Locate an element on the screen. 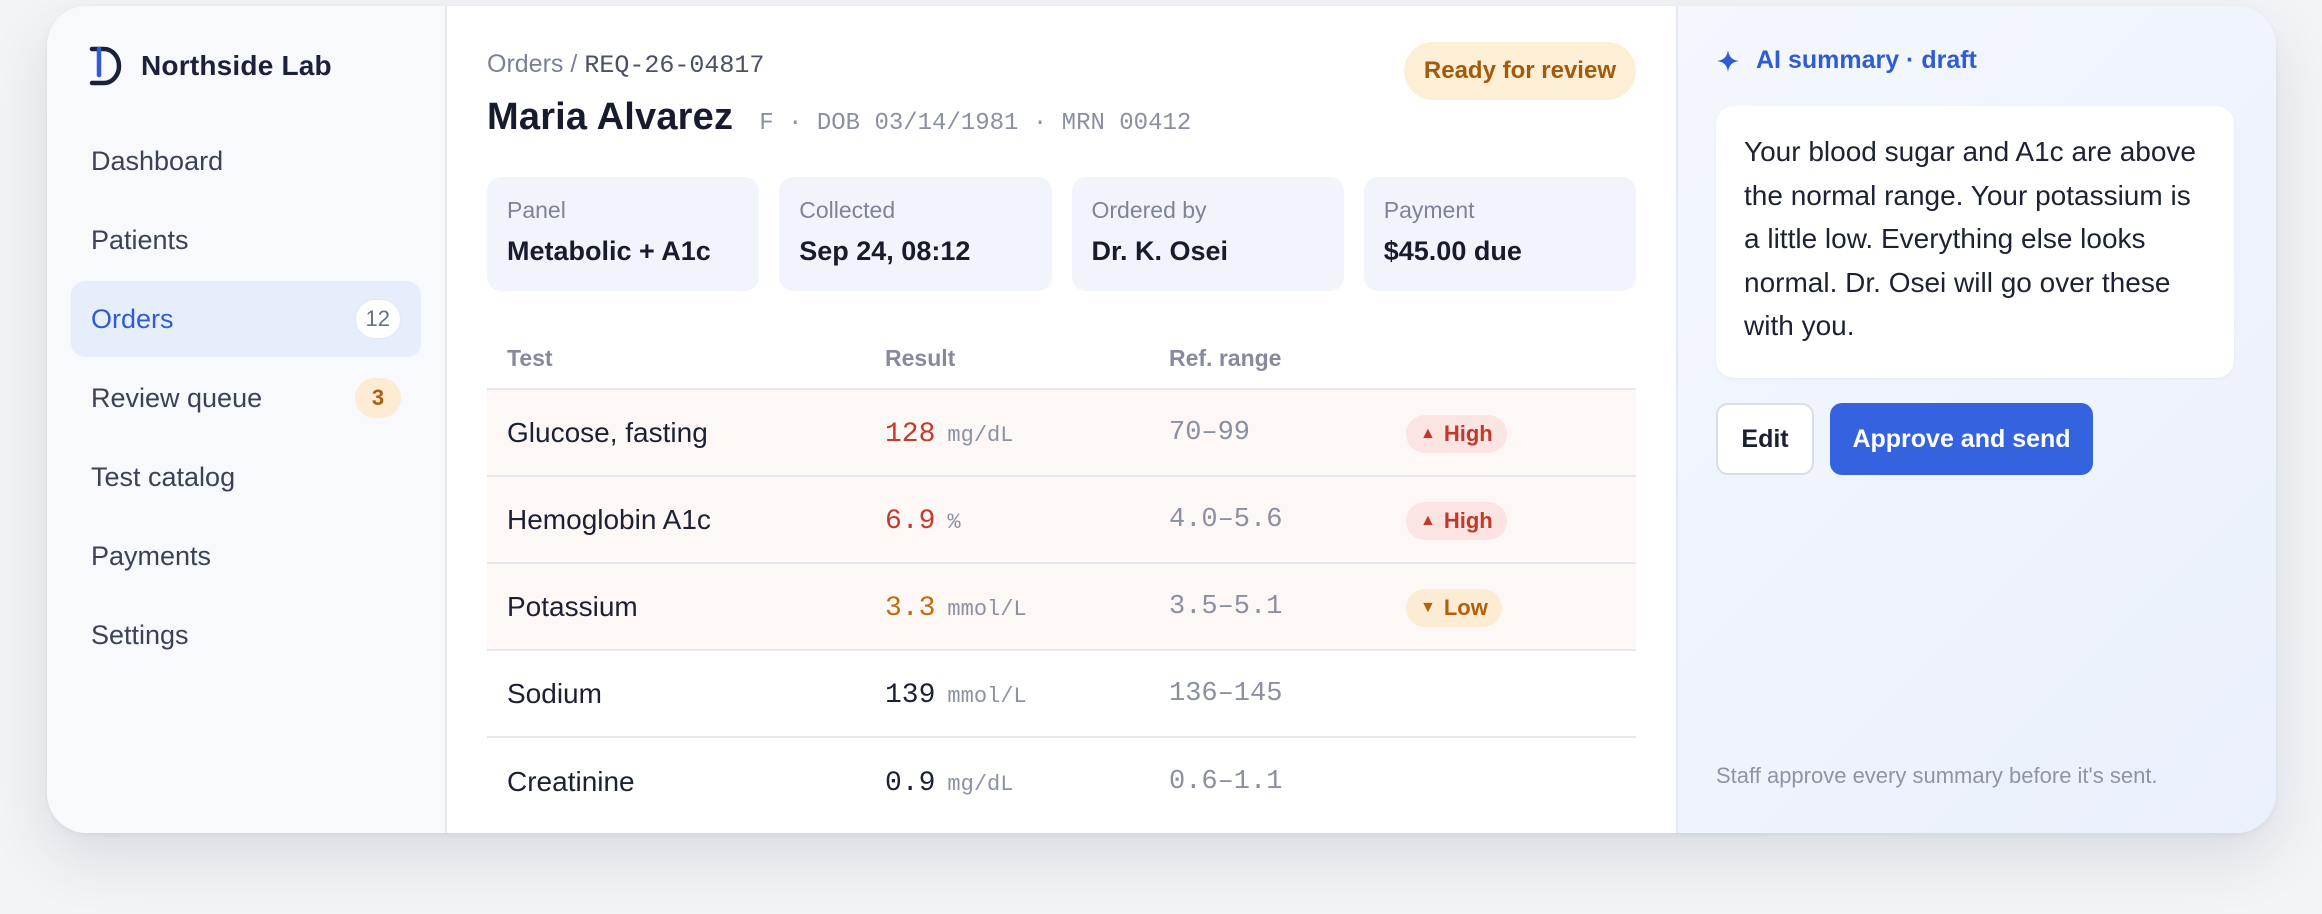 Image resolution: width=2322 pixels, height=914 pixels. sidebar-item-label: Review queue is located at coordinates (177, 397).